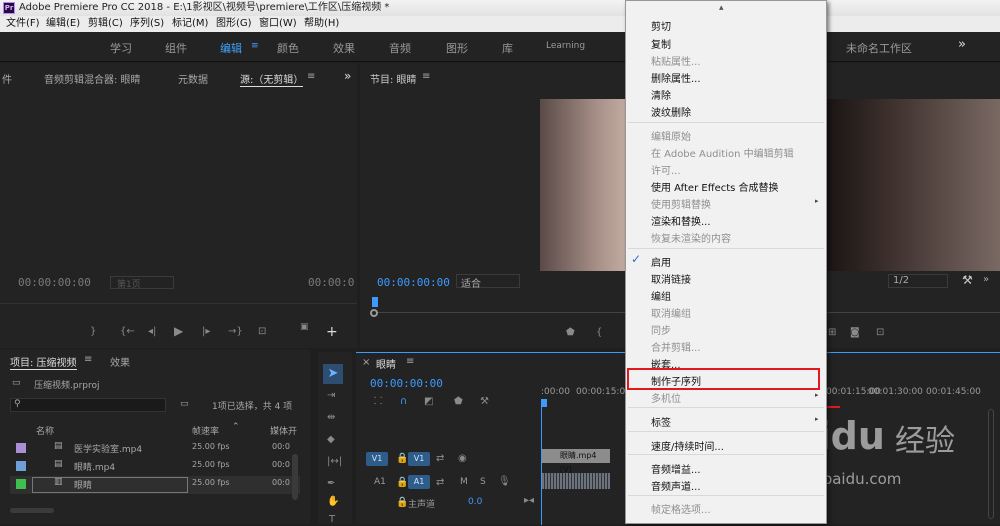  Describe the element at coordinates (83, 484) in the screenshot. I see `clip-name: 眼睛` at that location.